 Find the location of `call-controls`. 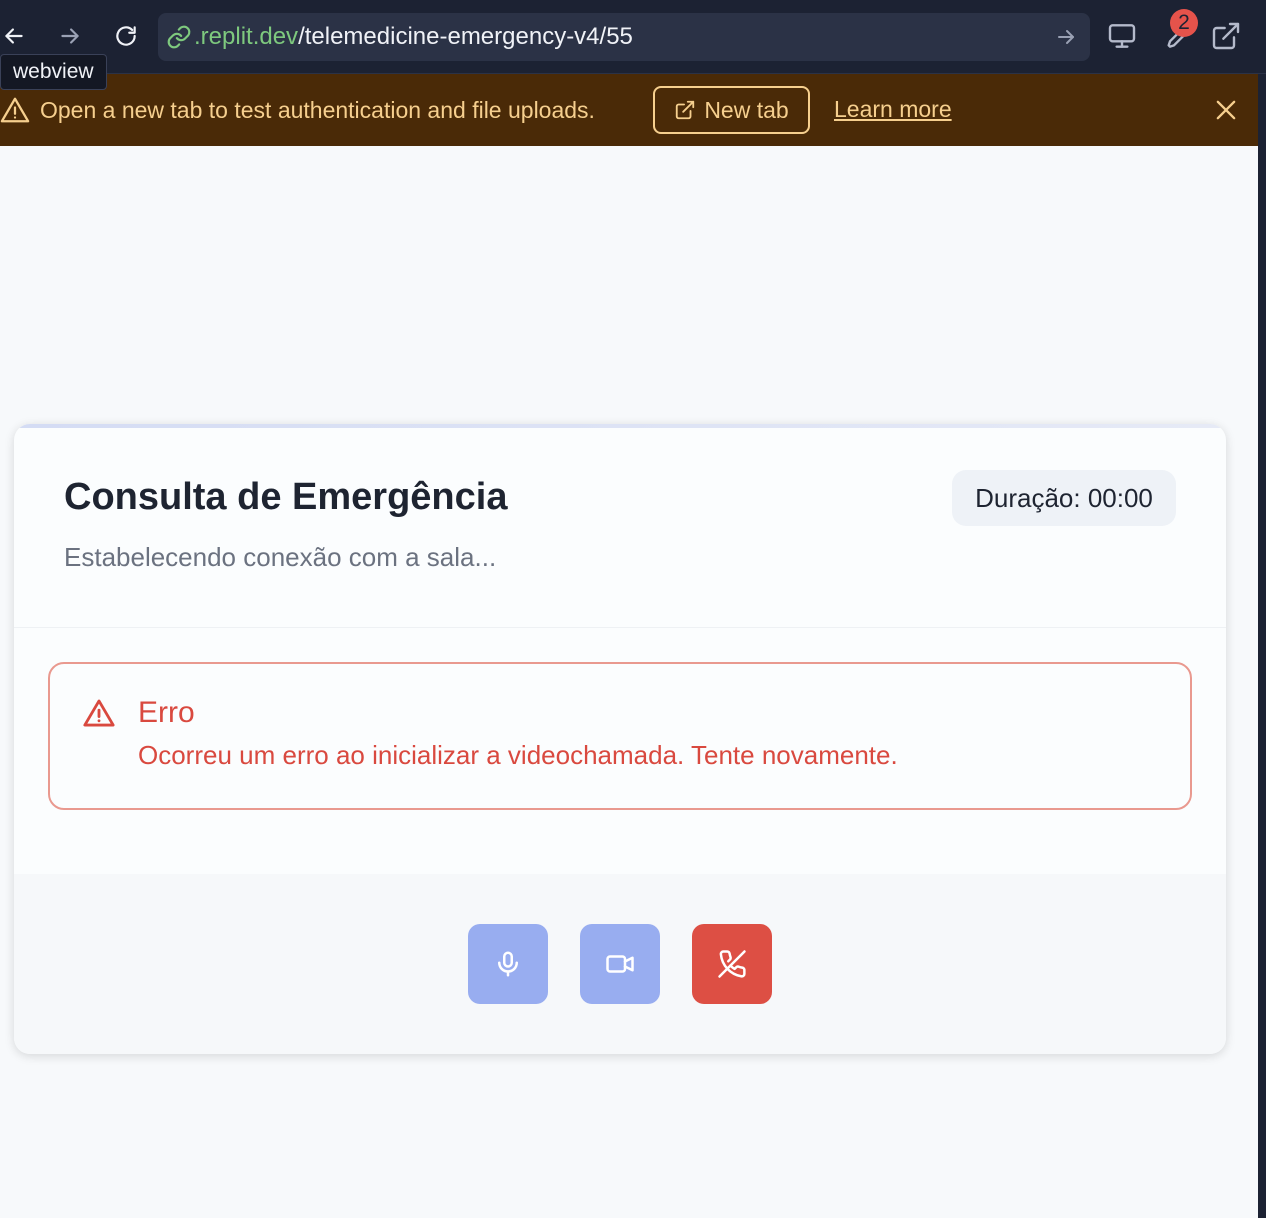

call-controls is located at coordinates (620, 964).